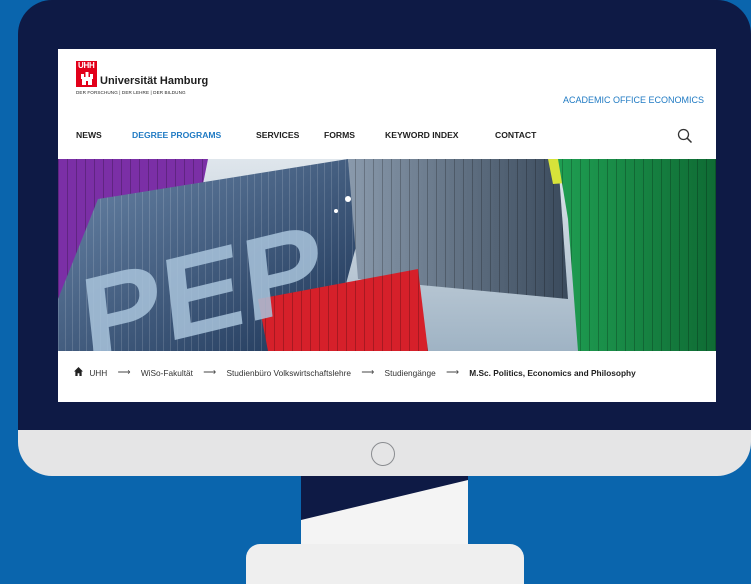 This screenshot has height=584, width=751. I want to click on search-icon, so click(685, 136).